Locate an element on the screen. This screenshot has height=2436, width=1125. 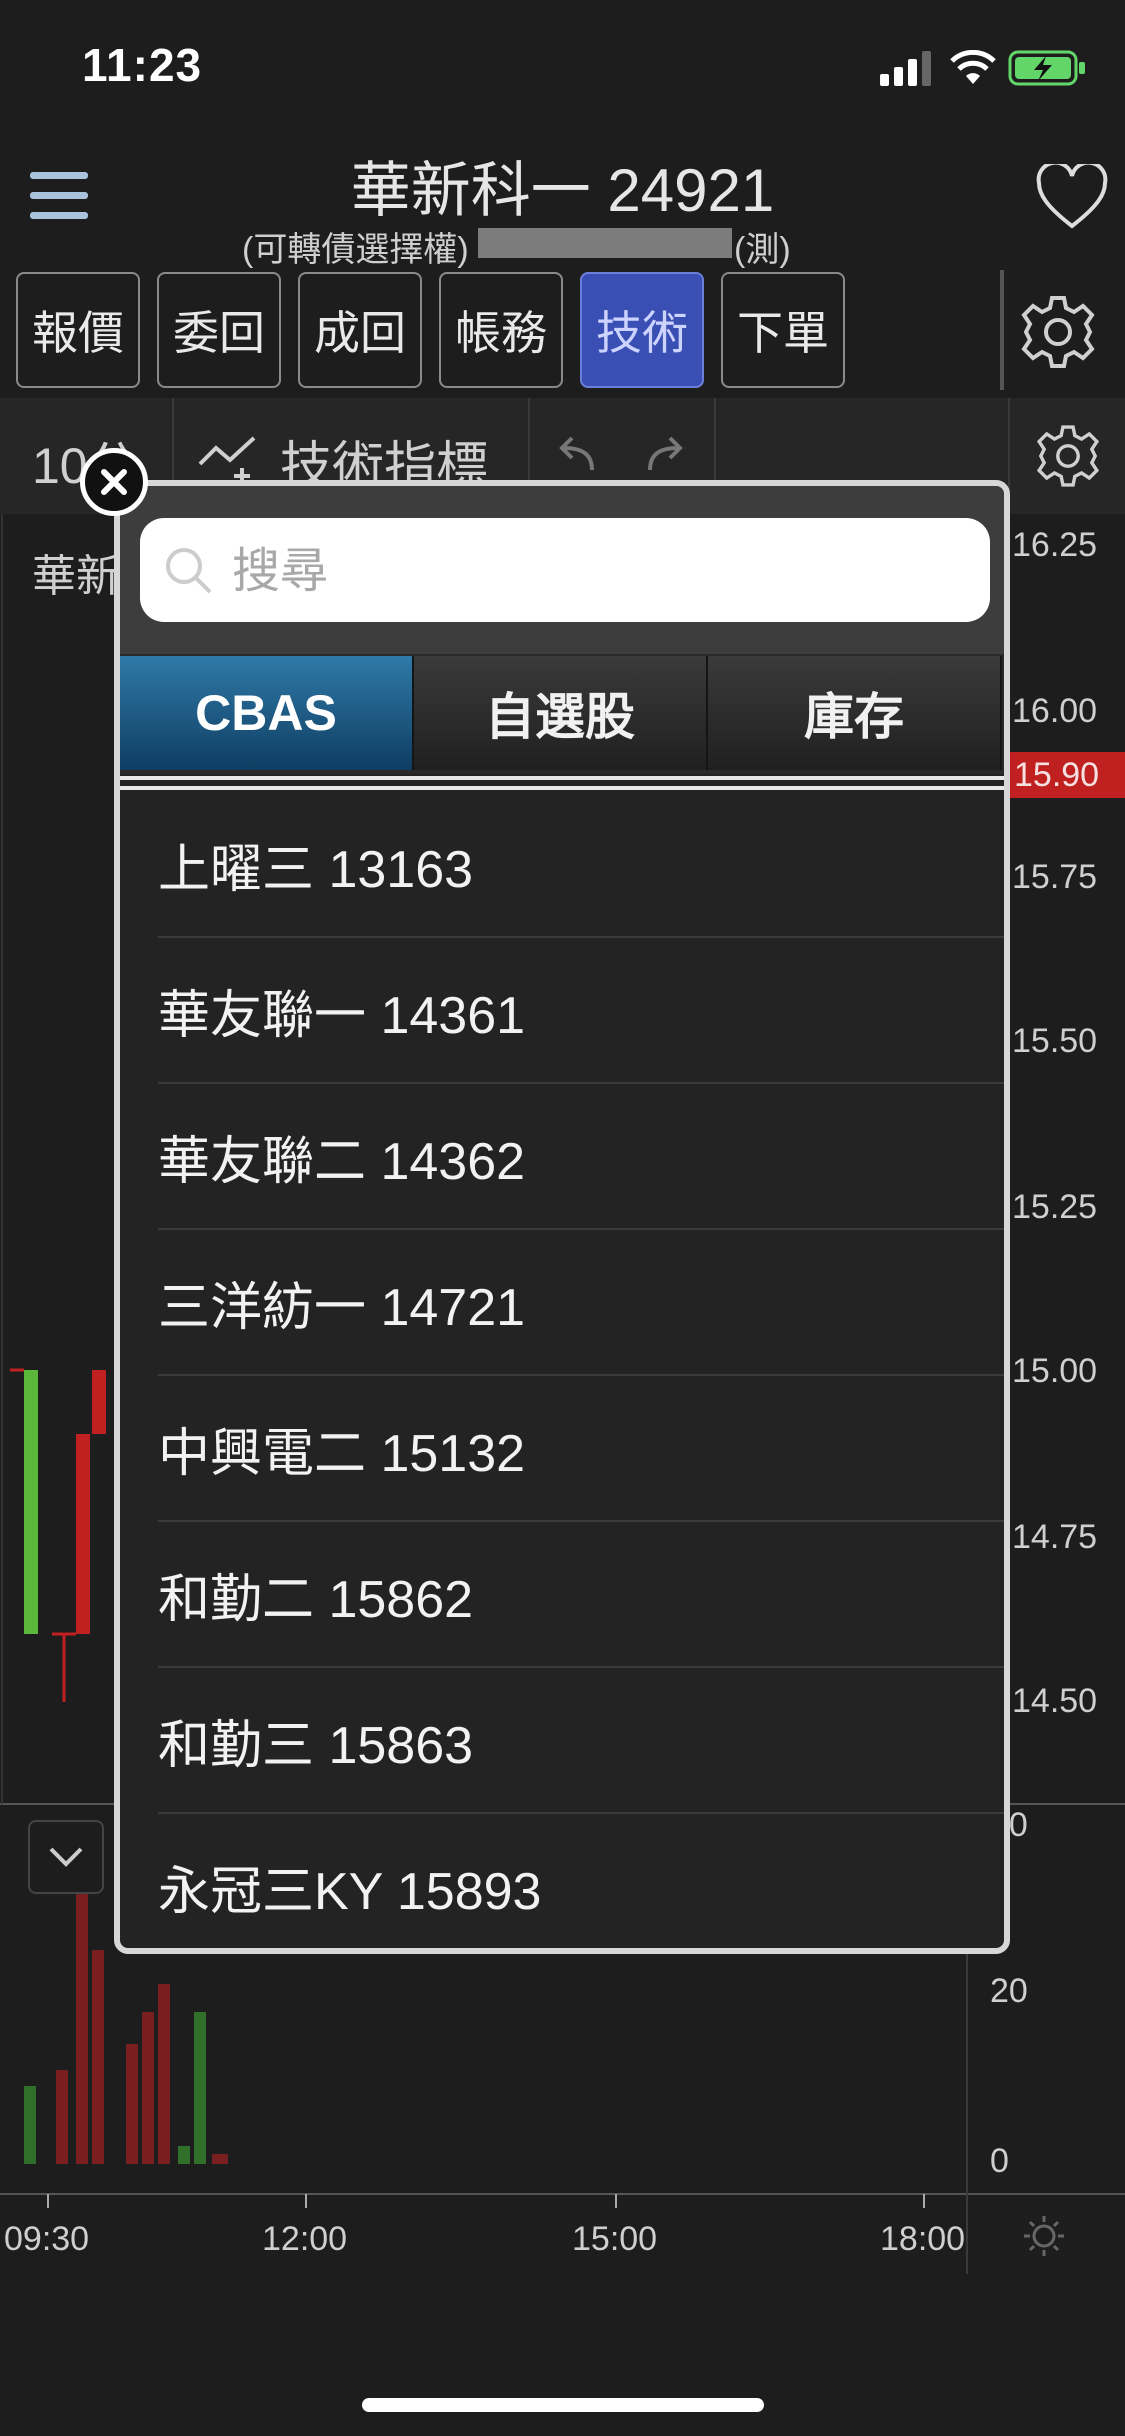
search-area is located at coordinates (562, 570).